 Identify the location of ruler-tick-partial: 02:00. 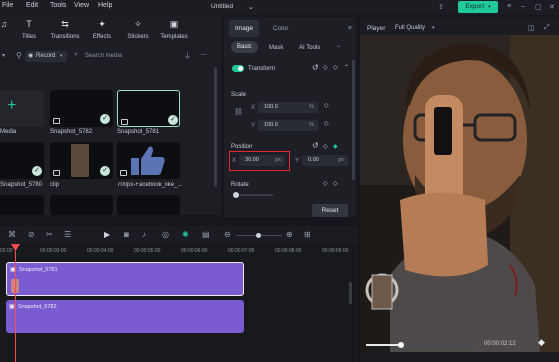
(6, 251).